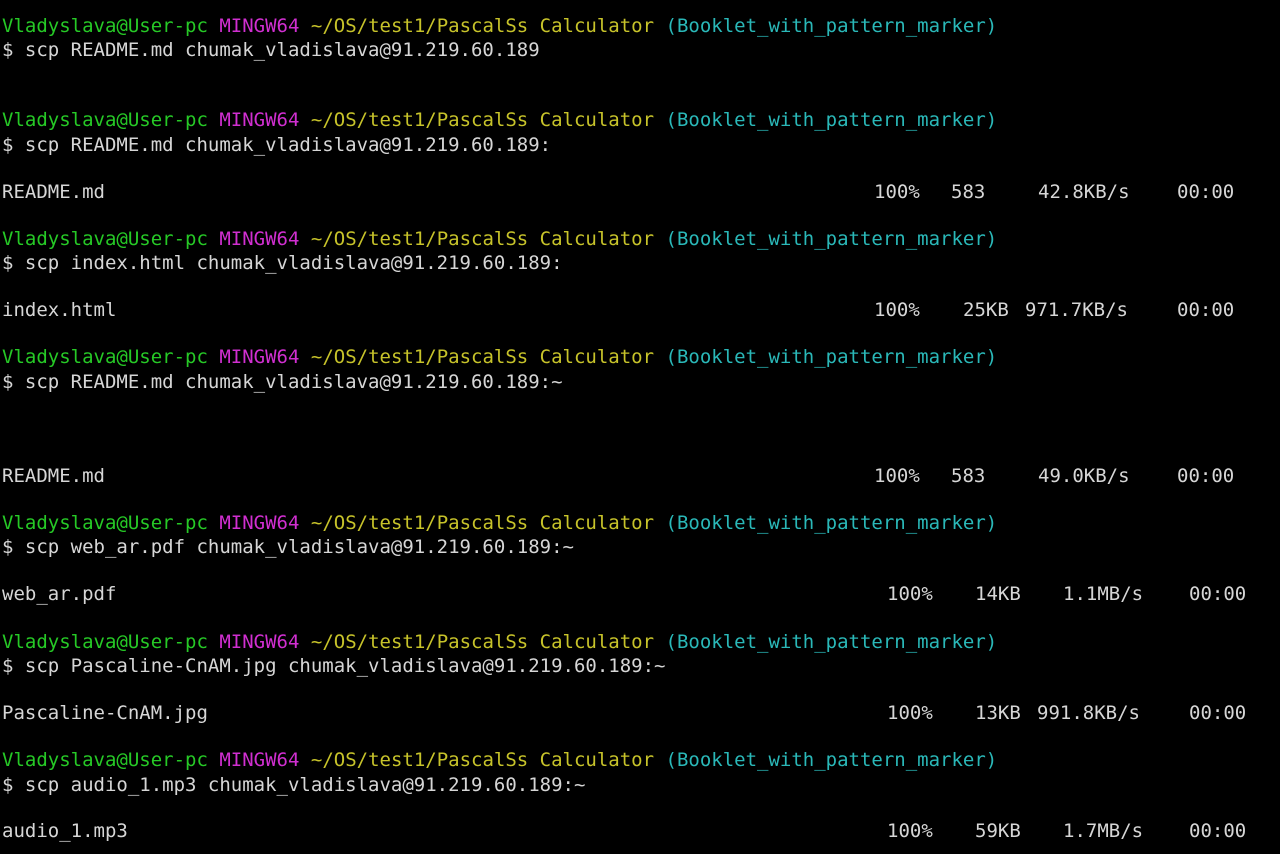 This screenshot has height=854, width=1280. What do you see at coordinates (998, 713) in the screenshot?
I see `transfer-size: 13KB` at bounding box center [998, 713].